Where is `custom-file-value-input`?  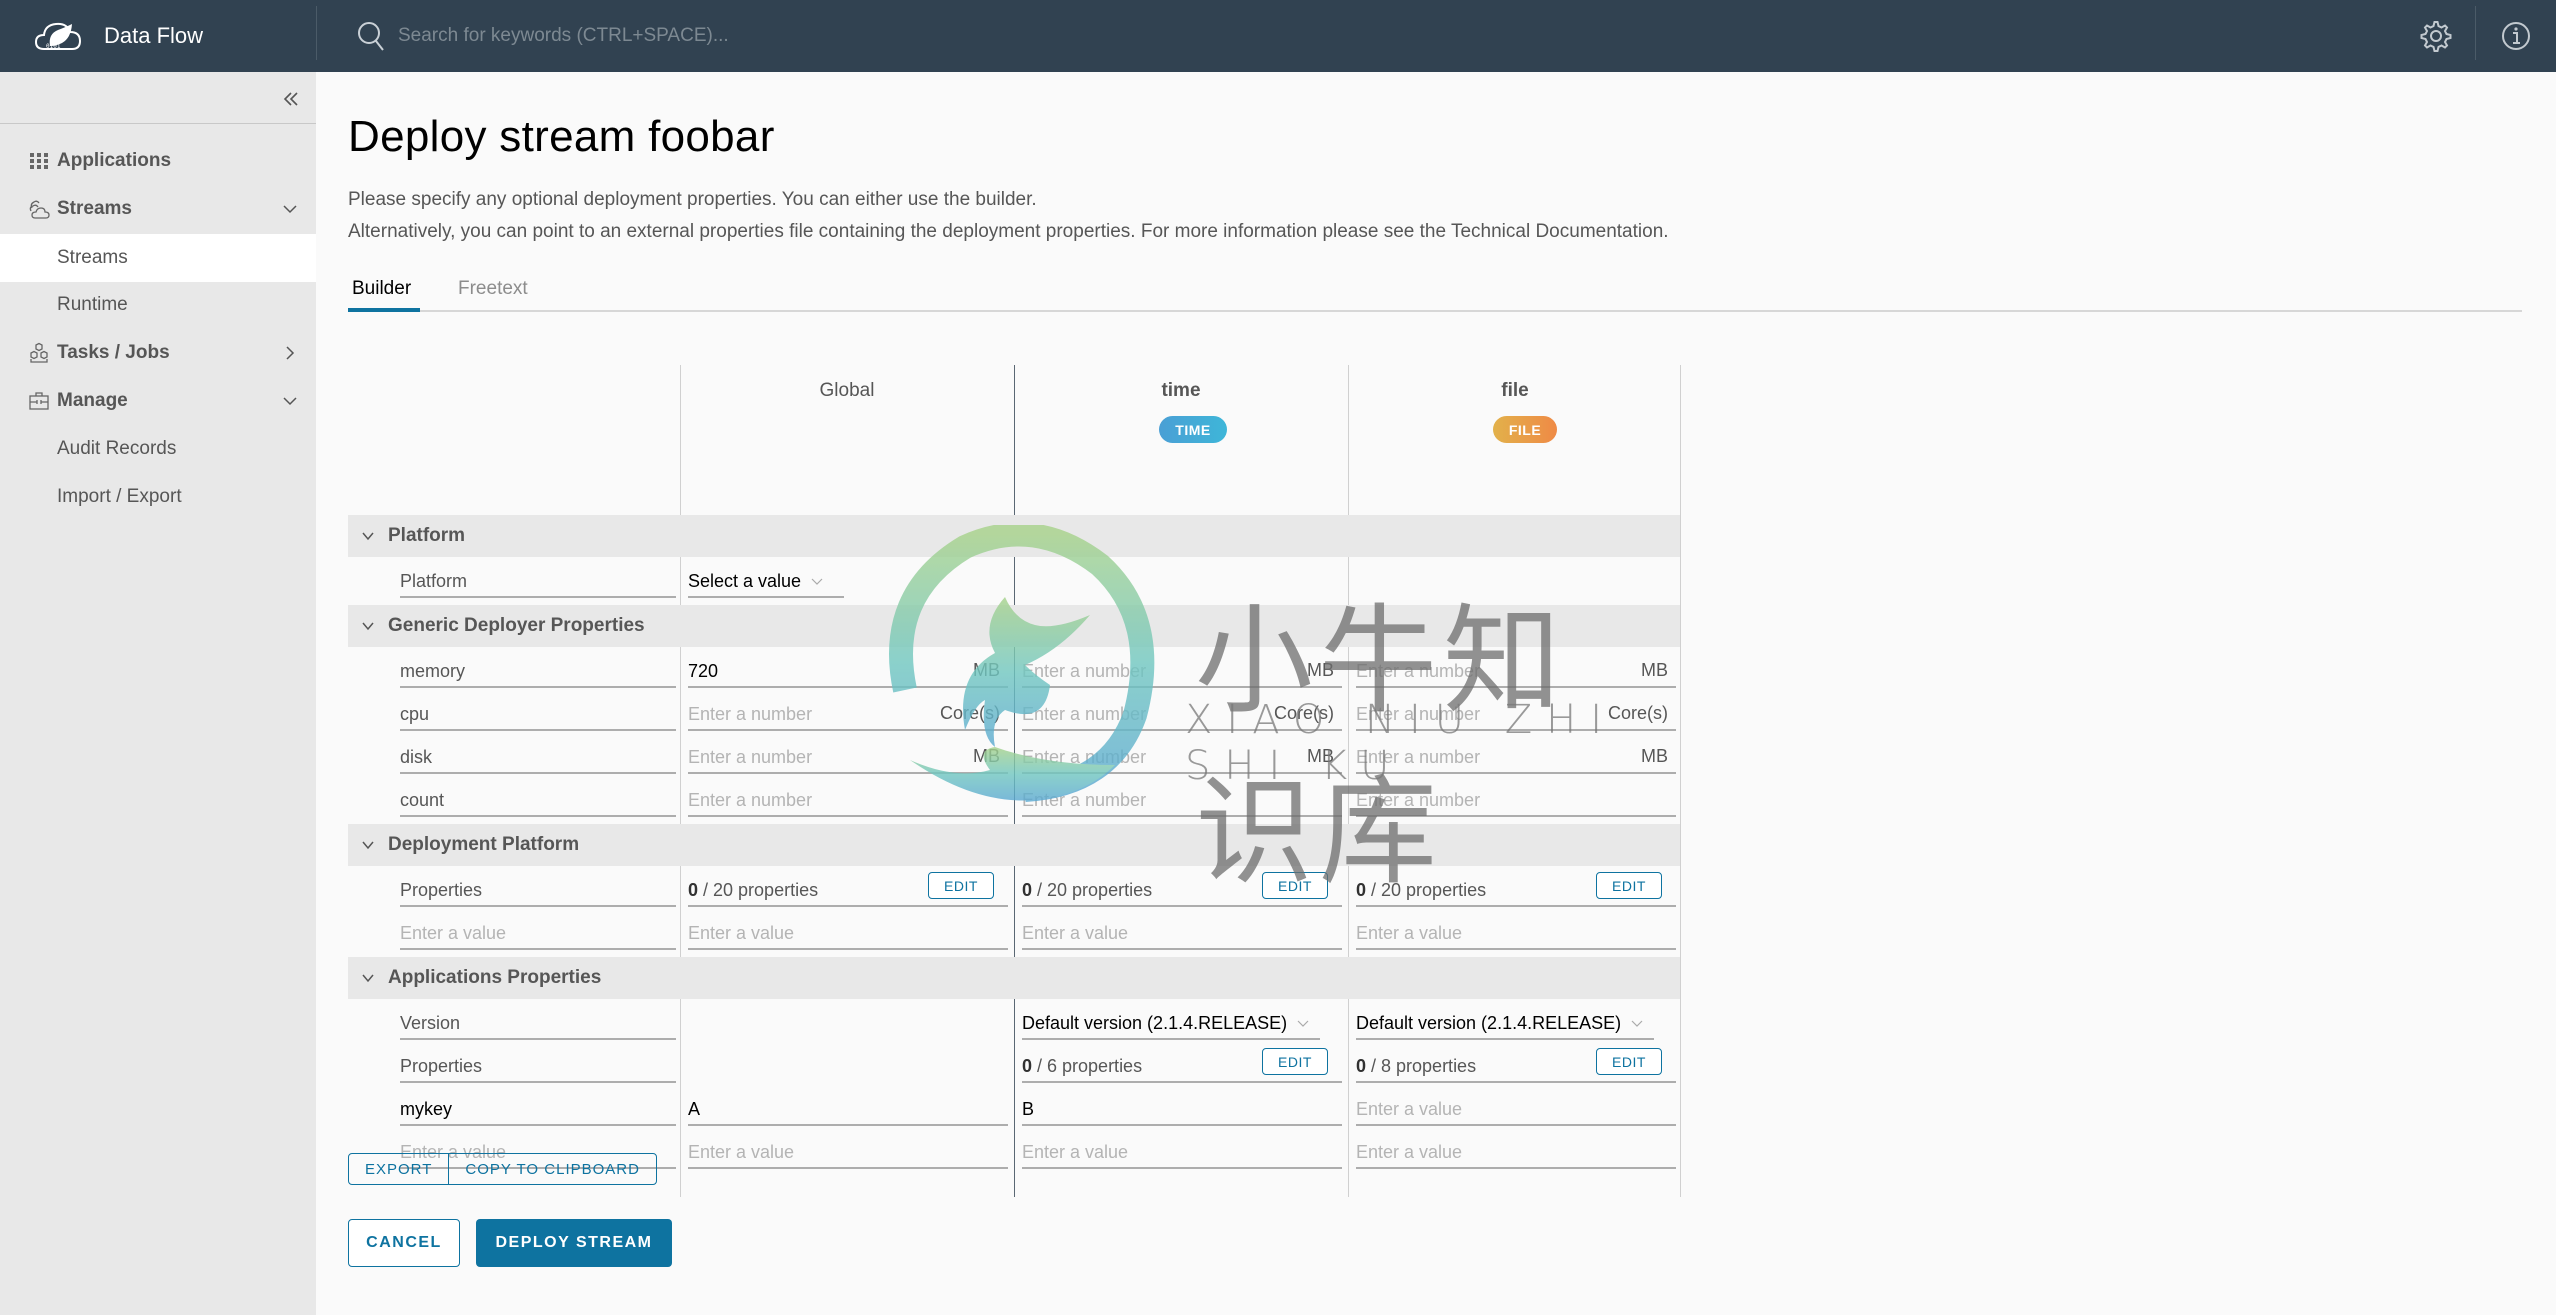 custom-file-value-input is located at coordinates (1516, 1108).